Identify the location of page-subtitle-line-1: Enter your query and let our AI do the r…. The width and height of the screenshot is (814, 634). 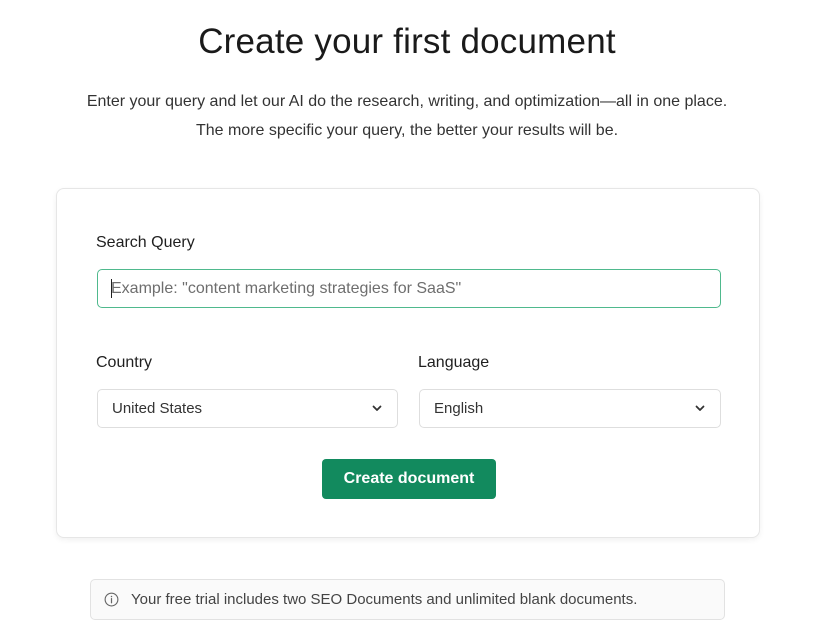
(407, 101).